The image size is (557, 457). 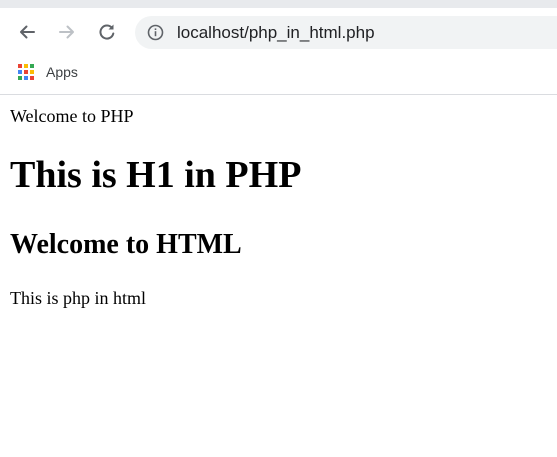 What do you see at coordinates (278, 4) in the screenshot?
I see `tab-strip` at bounding box center [278, 4].